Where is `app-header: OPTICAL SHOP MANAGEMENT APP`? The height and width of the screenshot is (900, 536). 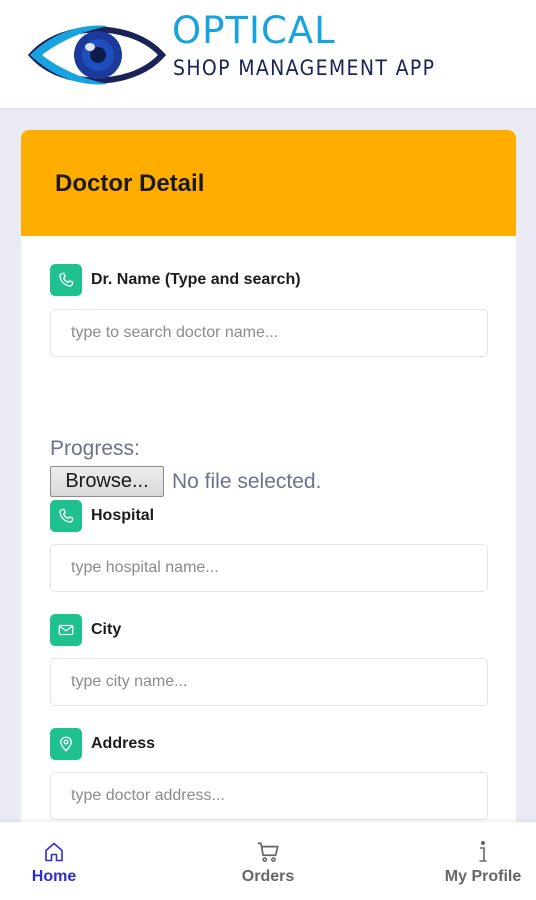
app-header: OPTICAL SHOP MANAGEMENT APP is located at coordinates (268, 54).